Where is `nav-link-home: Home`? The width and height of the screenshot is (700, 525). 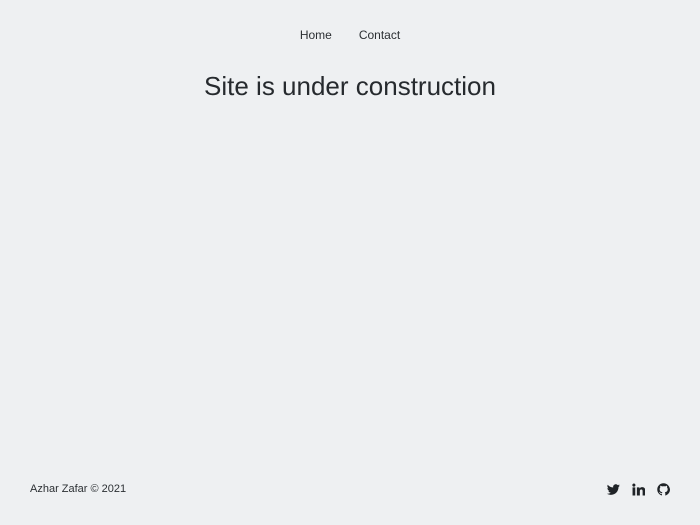 nav-link-home: Home is located at coordinates (316, 35).